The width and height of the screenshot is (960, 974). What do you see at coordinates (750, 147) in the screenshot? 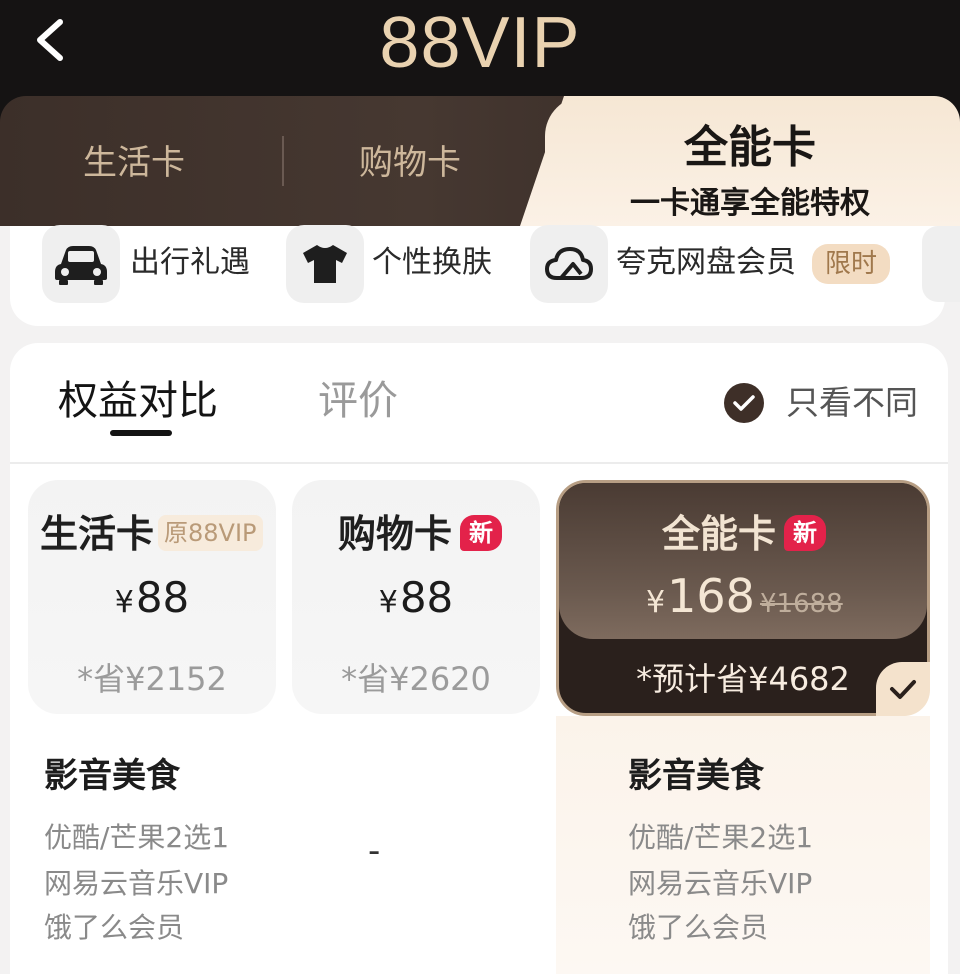
I see `tab-allround-label: 全能卡` at bounding box center [750, 147].